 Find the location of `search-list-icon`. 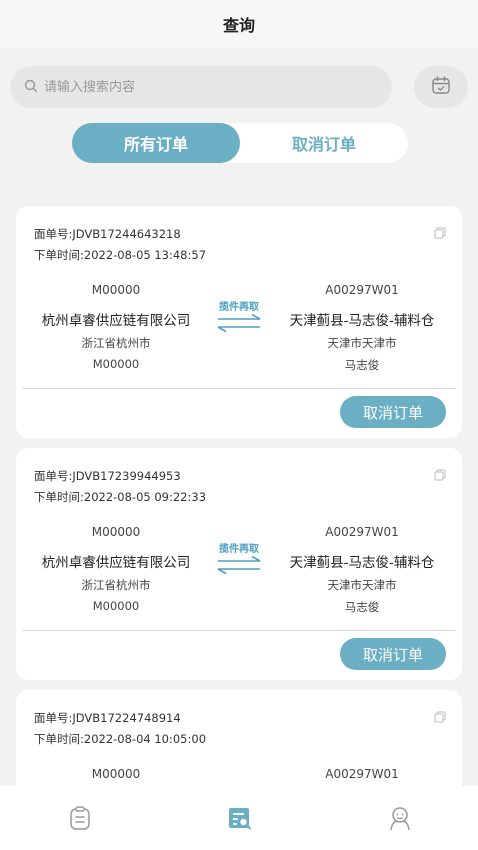

search-list-icon is located at coordinates (240, 820).